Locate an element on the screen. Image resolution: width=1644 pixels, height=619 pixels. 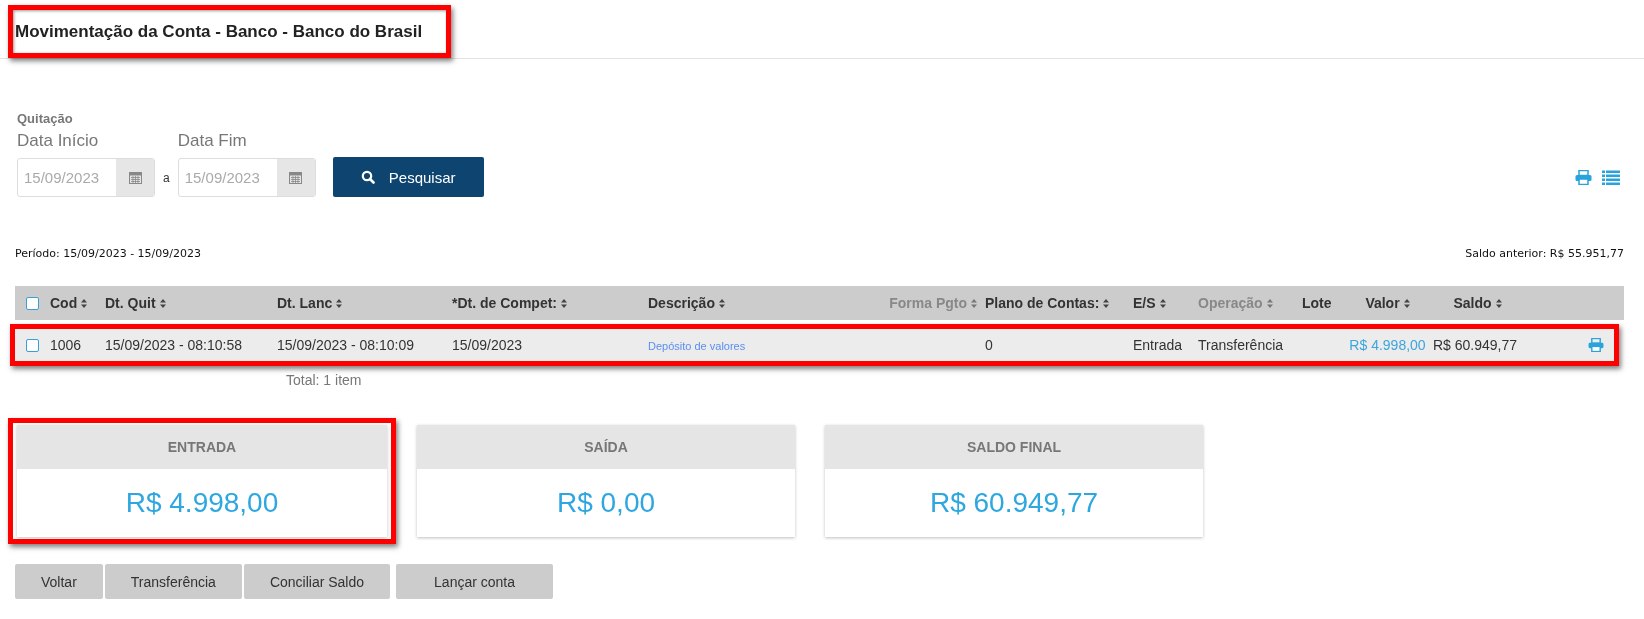
column-header: Saldo is located at coordinates (1472, 303).